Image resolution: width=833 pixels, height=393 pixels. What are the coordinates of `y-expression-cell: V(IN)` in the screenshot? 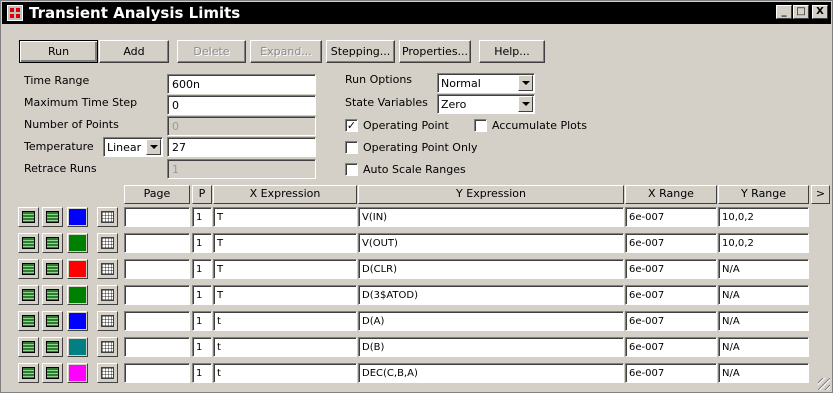 It's located at (491, 217).